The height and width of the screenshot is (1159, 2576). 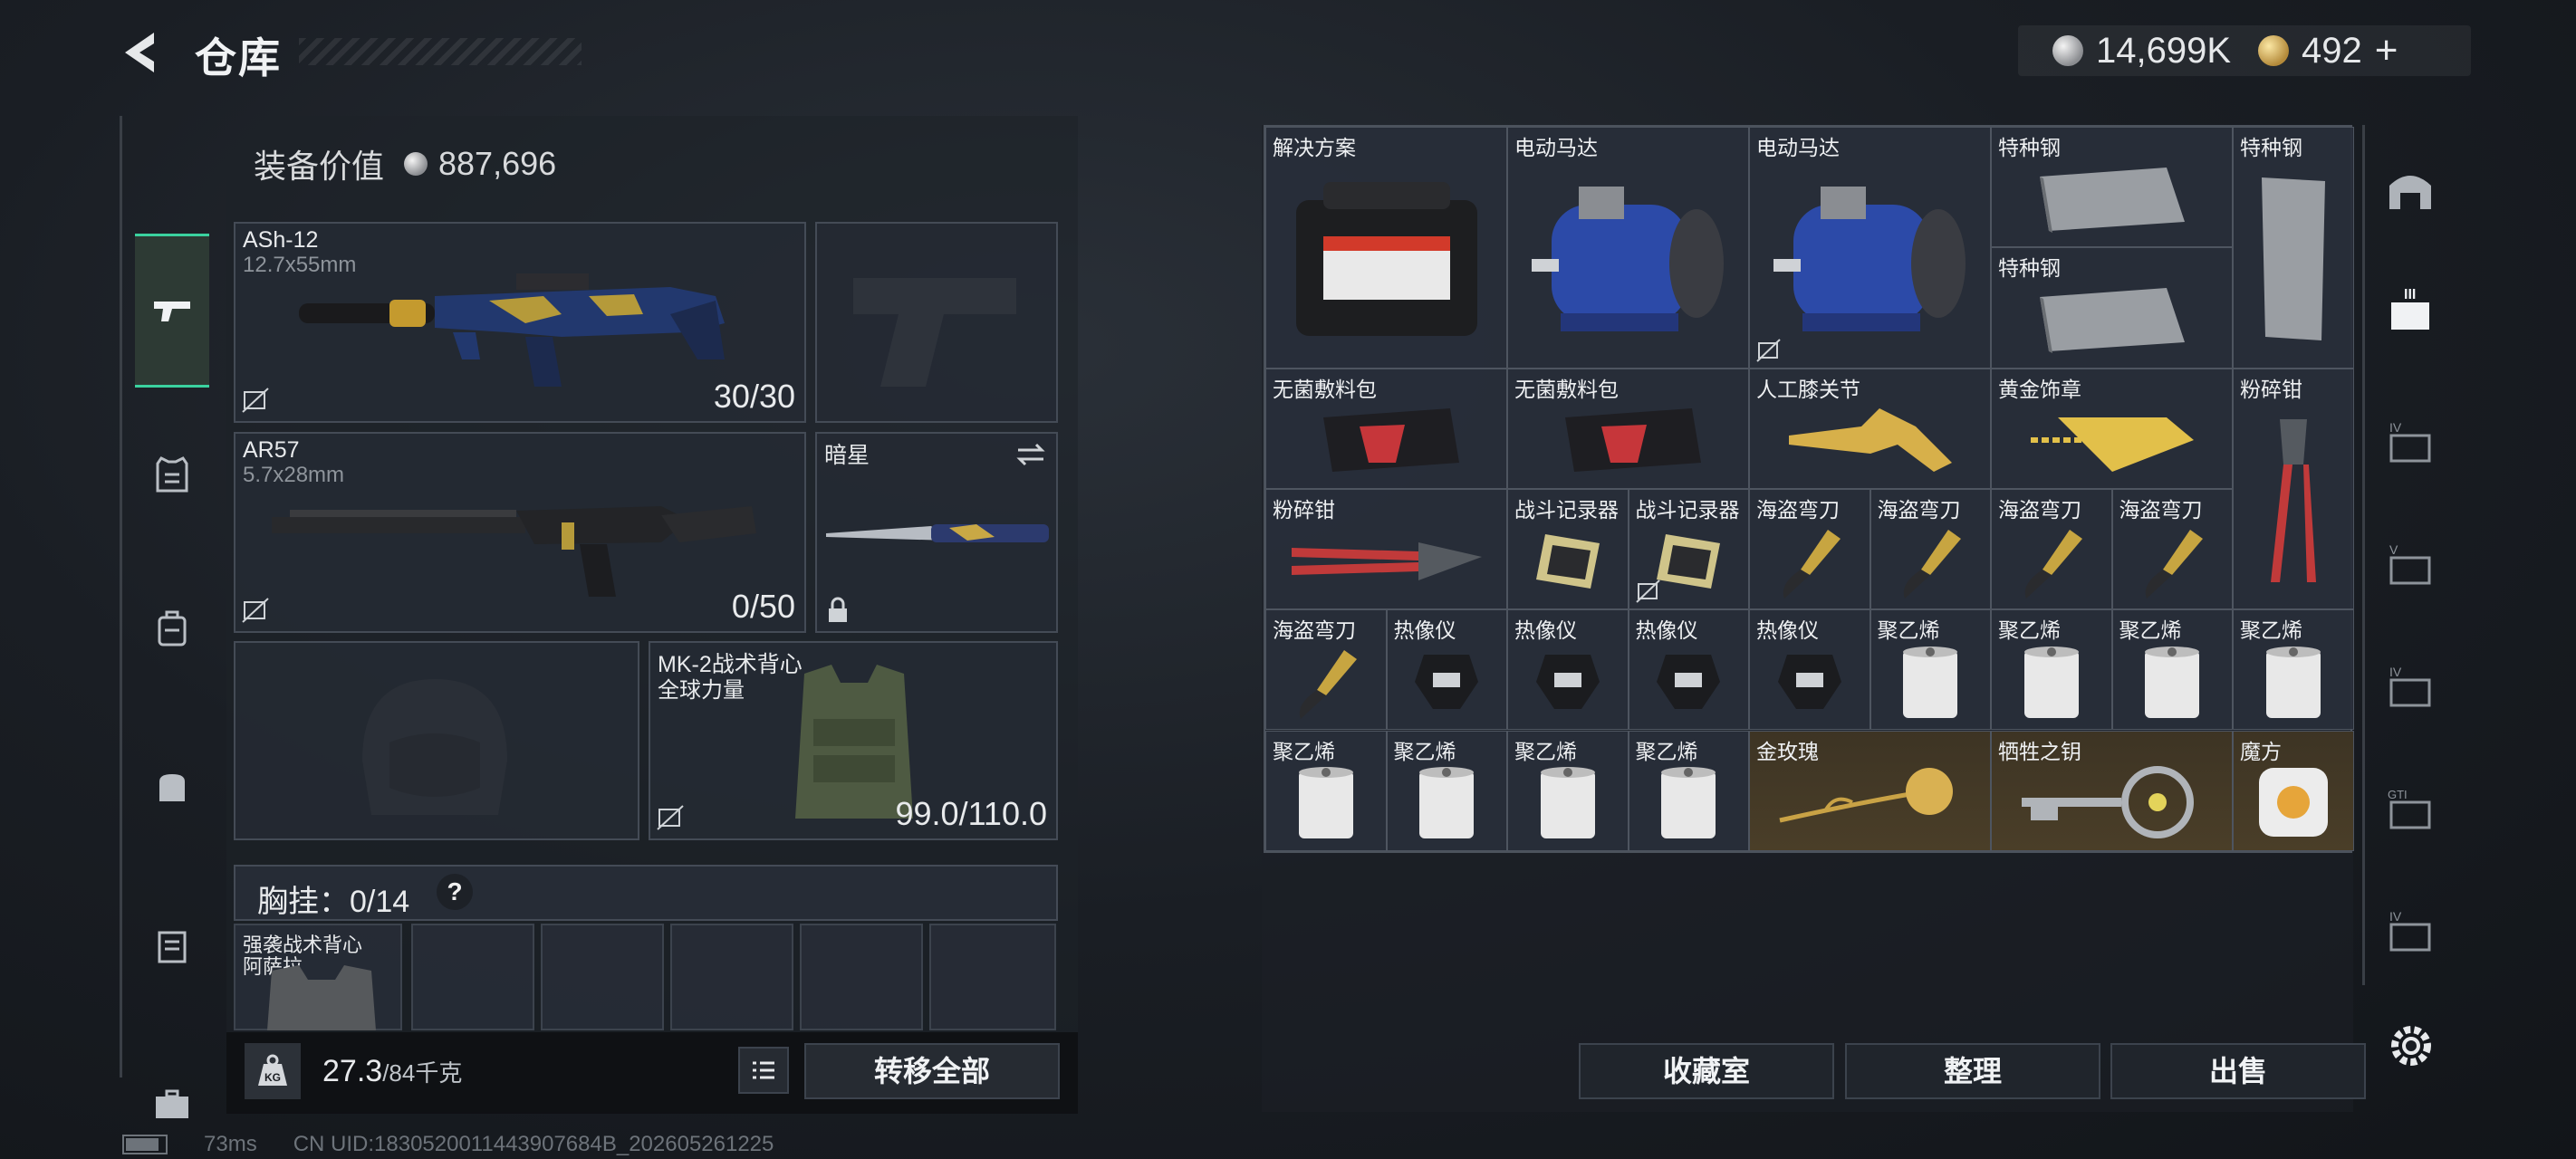 I want to click on dark-star-knife-image, so click(x=937, y=533).